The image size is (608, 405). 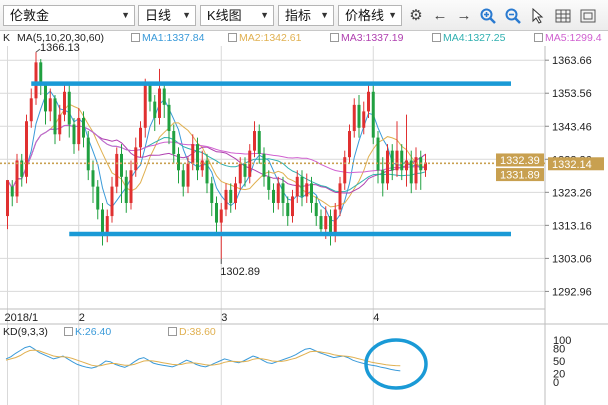 What do you see at coordinates (416, 15) in the screenshot?
I see `settings-icon: ⚙` at bounding box center [416, 15].